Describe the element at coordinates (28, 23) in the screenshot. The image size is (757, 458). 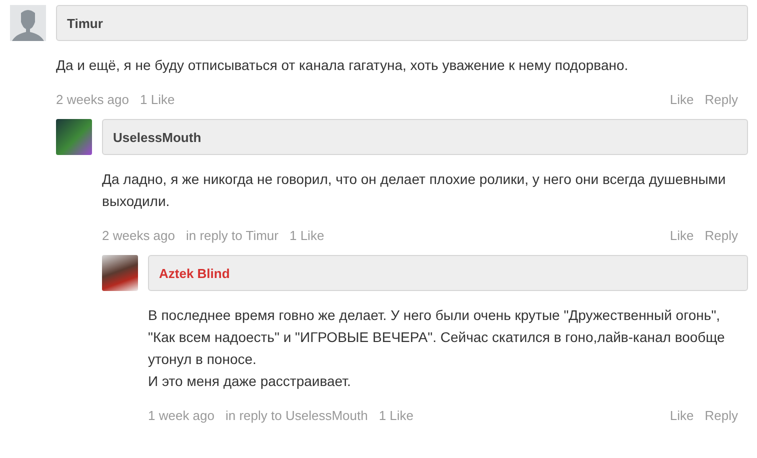
I see `avatar-silhouette-icon` at that location.